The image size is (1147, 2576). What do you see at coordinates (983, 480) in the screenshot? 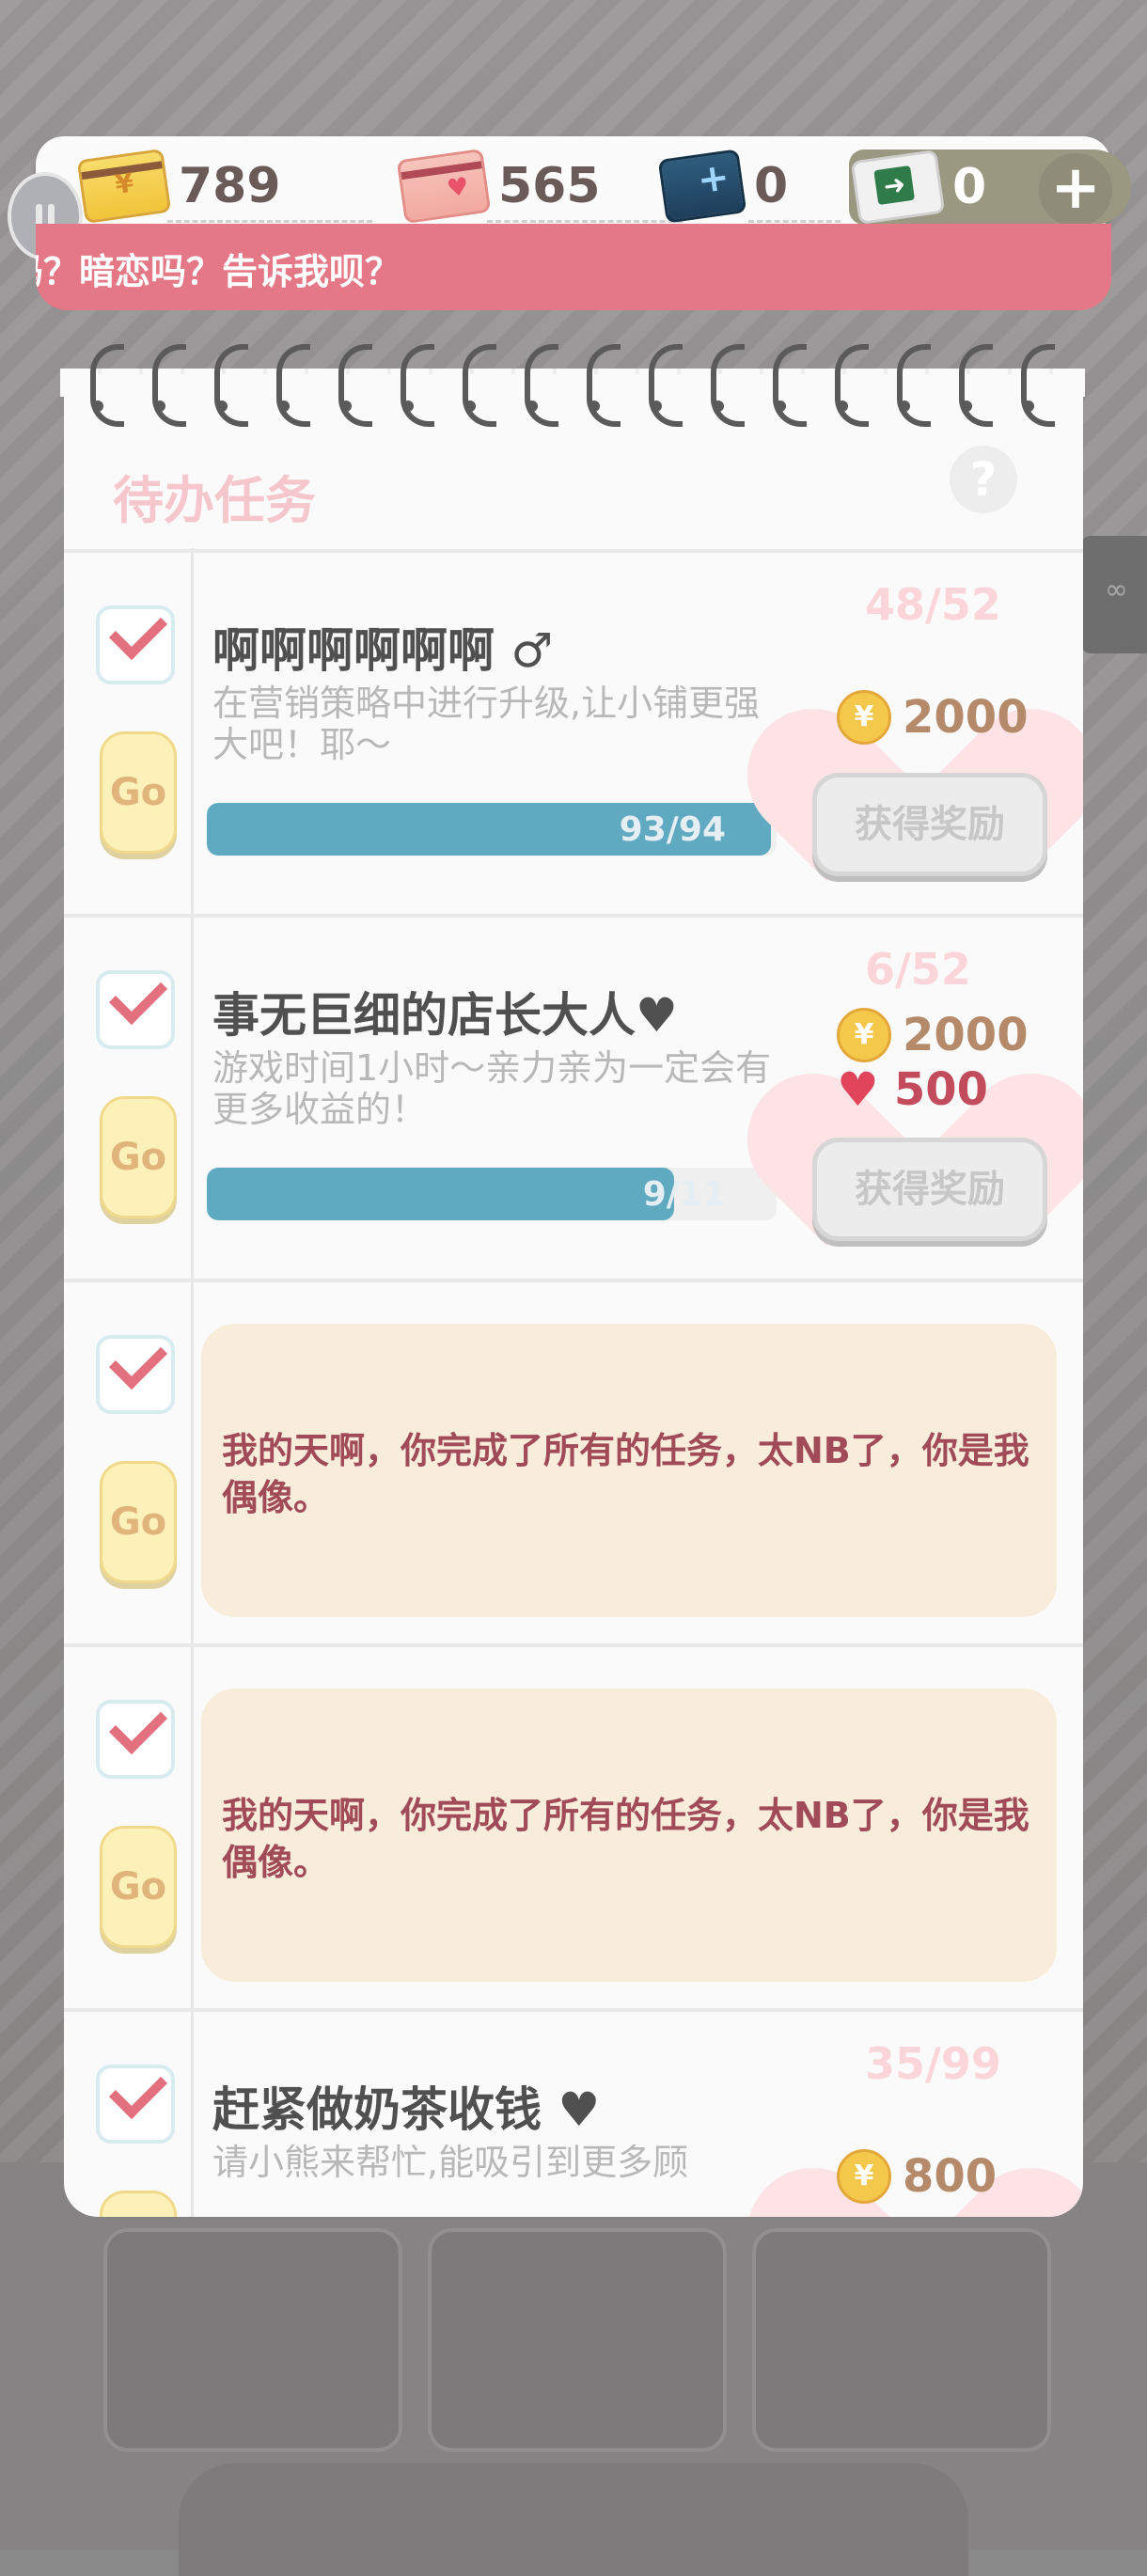
I see `help-button: ?` at bounding box center [983, 480].